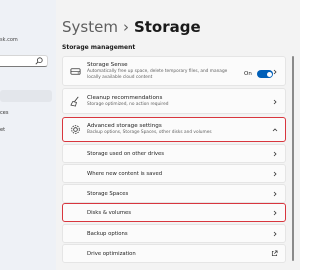  What do you see at coordinates (265, 74) in the screenshot?
I see `storage-sense-toggle` at bounding box center [265, 74].